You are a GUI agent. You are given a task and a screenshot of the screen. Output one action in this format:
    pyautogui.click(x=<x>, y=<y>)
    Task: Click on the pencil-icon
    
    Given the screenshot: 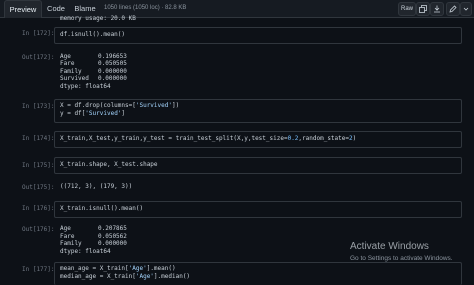 What is the action you would take?
    pyautogui.click(x=453, y=10)
    